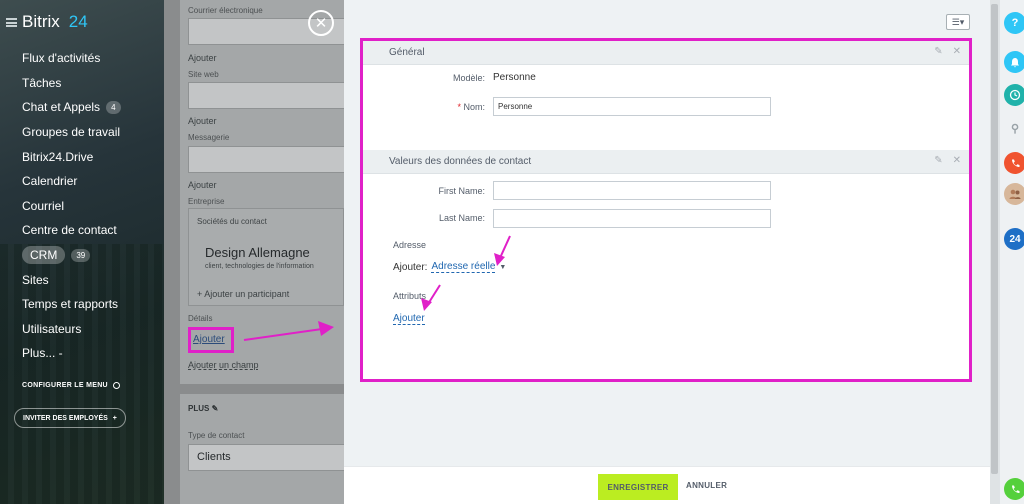 The width and height of the screenshot is (1024, 504). Describe the element at coordinates (35, 279) in the screenshot. I see `sidebar-item-label: Sites` at that location.